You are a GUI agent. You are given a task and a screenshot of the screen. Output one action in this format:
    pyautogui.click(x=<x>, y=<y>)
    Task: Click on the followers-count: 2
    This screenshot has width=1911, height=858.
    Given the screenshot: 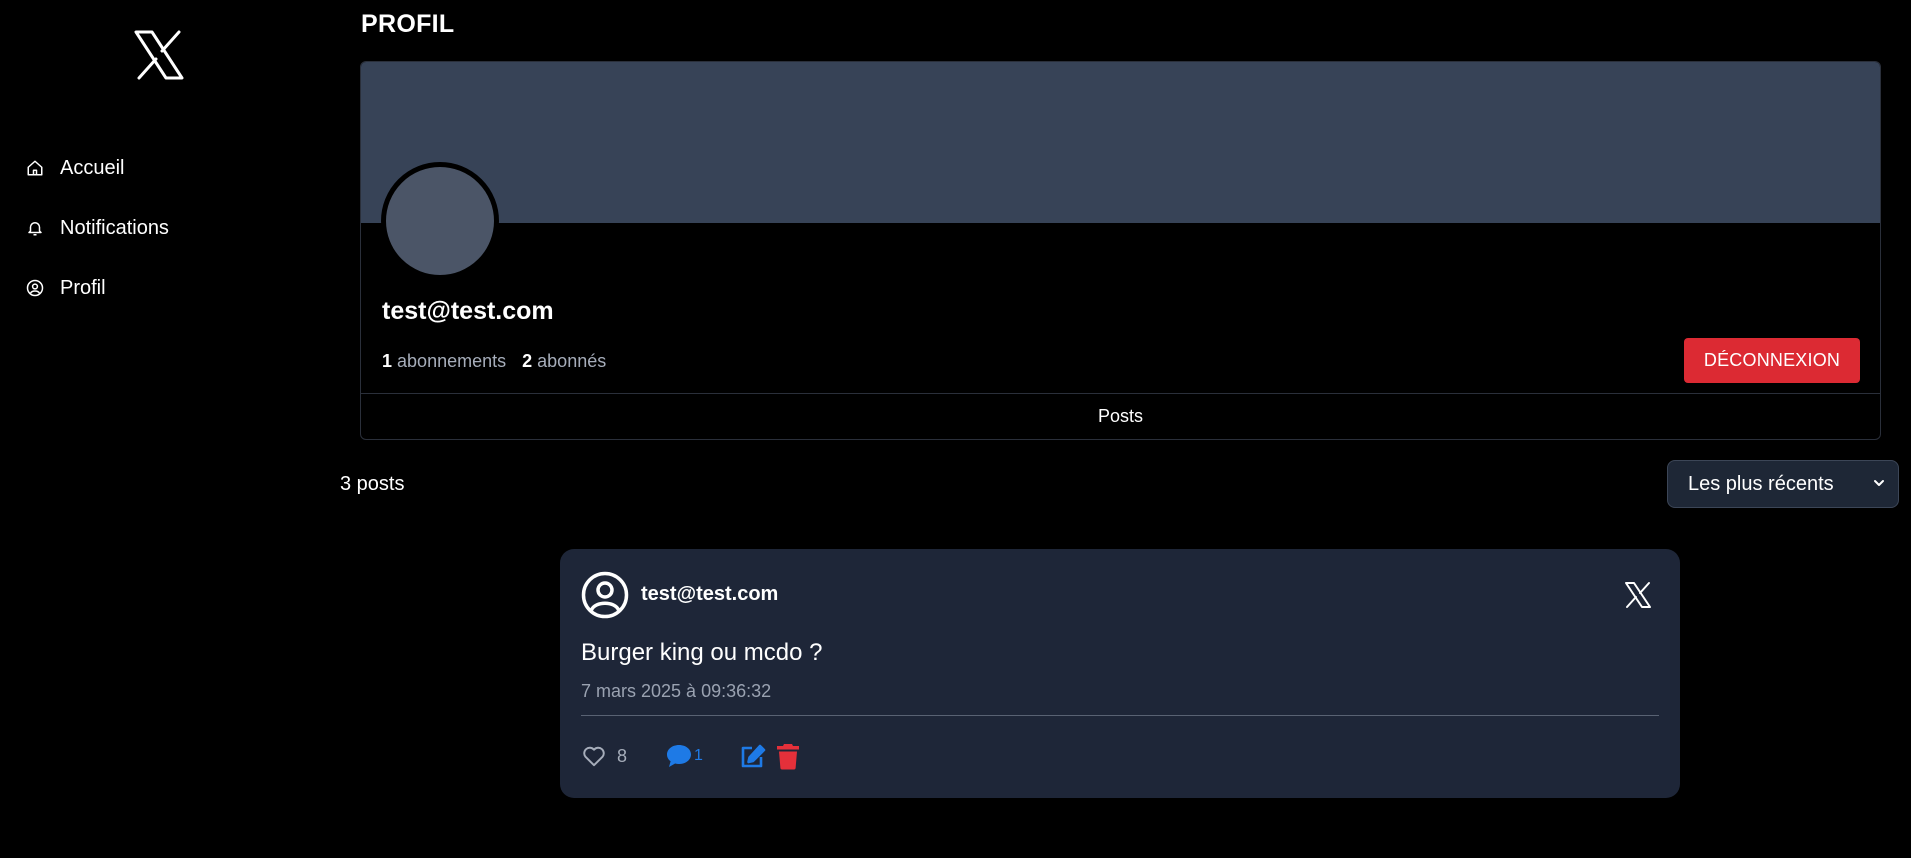 What is the action you would take?
    pyautogui.click(x=527, y=361)
    